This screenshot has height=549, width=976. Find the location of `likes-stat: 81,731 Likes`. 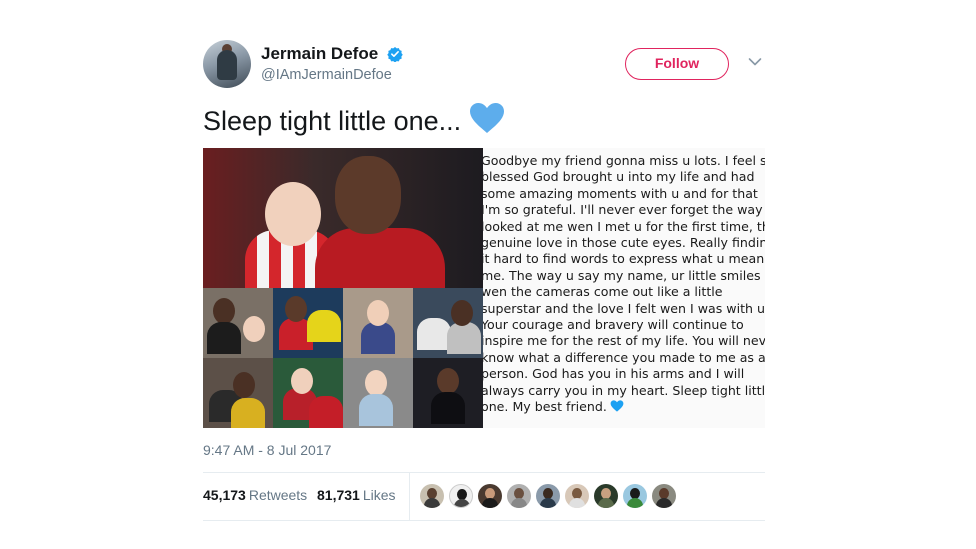

likes-stat: 81,731 Likes is located at coordinates (356, 495).